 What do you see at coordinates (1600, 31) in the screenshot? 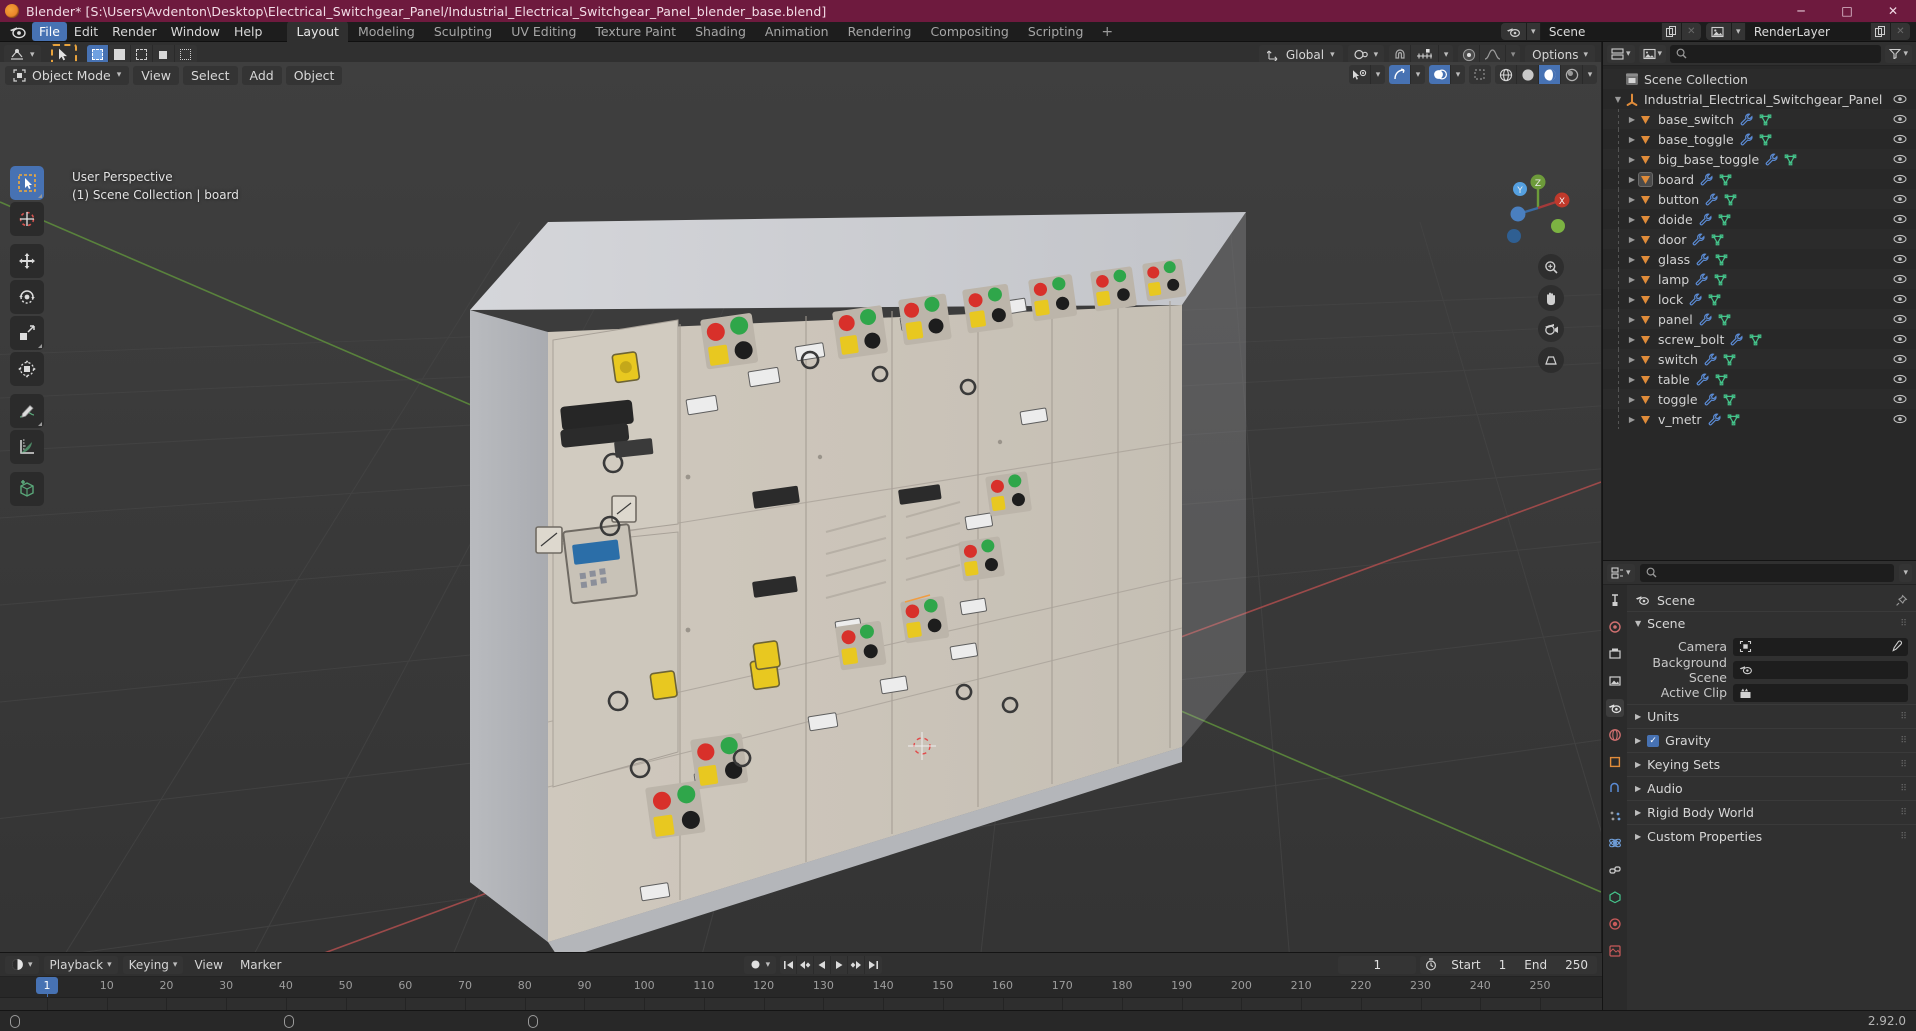
I see `scene-name-field: Scene` at bounding box center [1600, 31].